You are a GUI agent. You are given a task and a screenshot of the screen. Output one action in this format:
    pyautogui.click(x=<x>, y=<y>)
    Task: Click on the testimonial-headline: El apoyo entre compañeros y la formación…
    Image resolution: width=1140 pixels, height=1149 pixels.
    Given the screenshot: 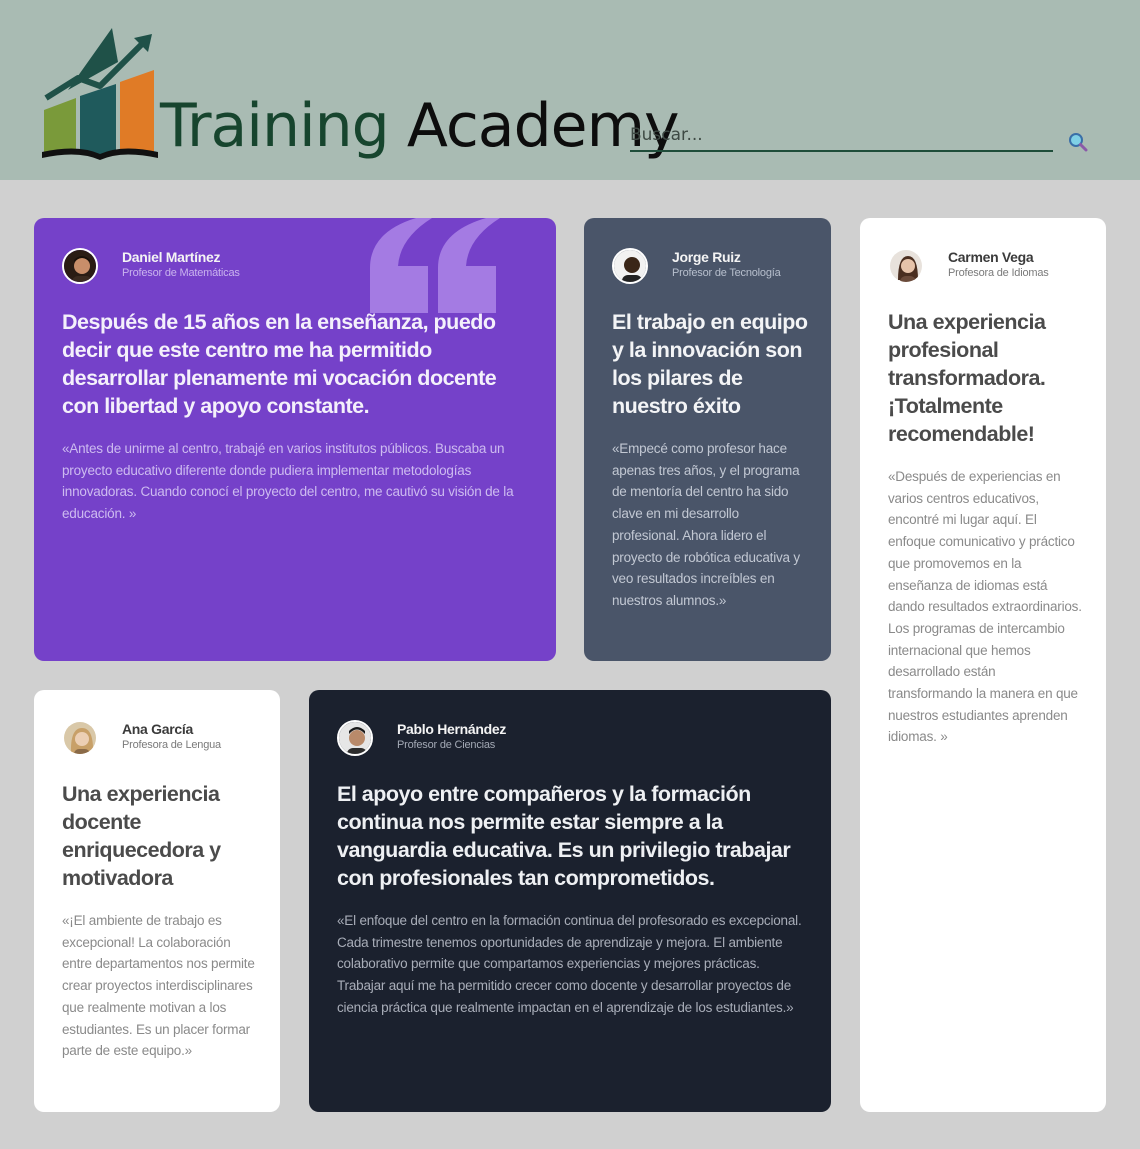 What is the action you would take?
    pyautogui.click(x=564, y=836)
    